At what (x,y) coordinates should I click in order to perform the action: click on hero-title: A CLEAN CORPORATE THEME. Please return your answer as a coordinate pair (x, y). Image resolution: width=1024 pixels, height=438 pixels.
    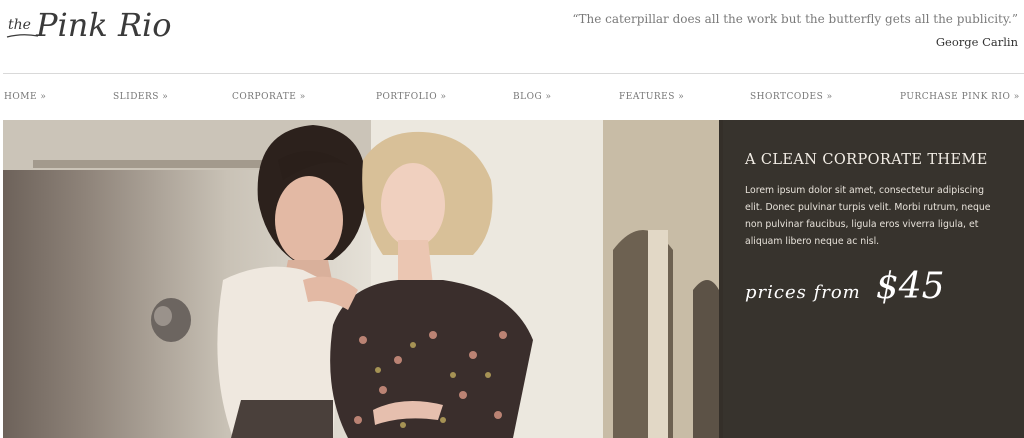
    Looking at the image, I should click on (866, 160).